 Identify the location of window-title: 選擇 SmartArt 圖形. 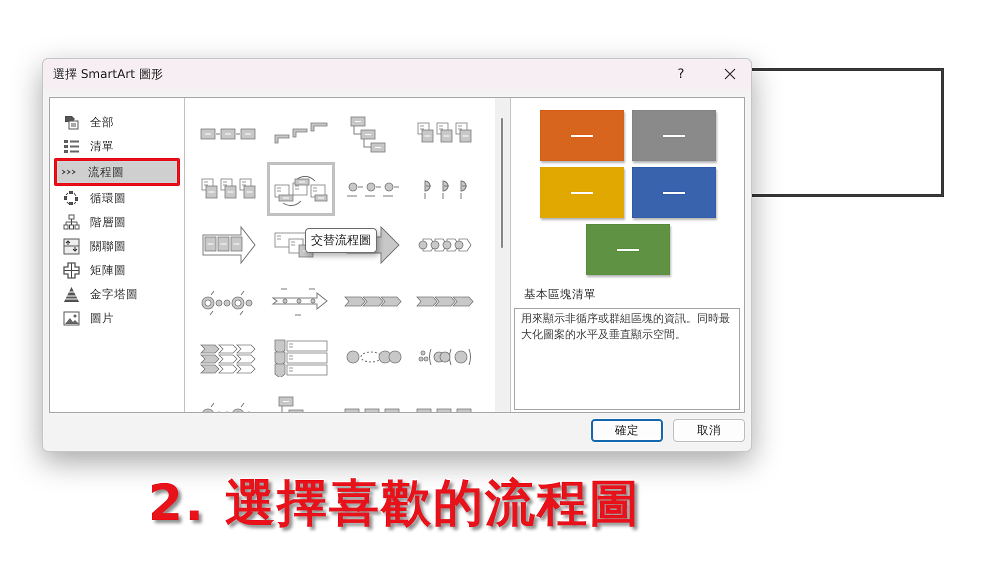
(108, 74).